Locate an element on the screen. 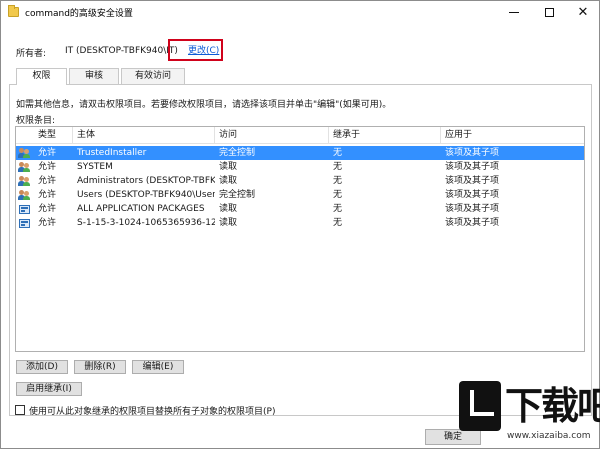 The image size is (600, 449). change-owner-link: 更改(C) is located at coordinates (203, 49).